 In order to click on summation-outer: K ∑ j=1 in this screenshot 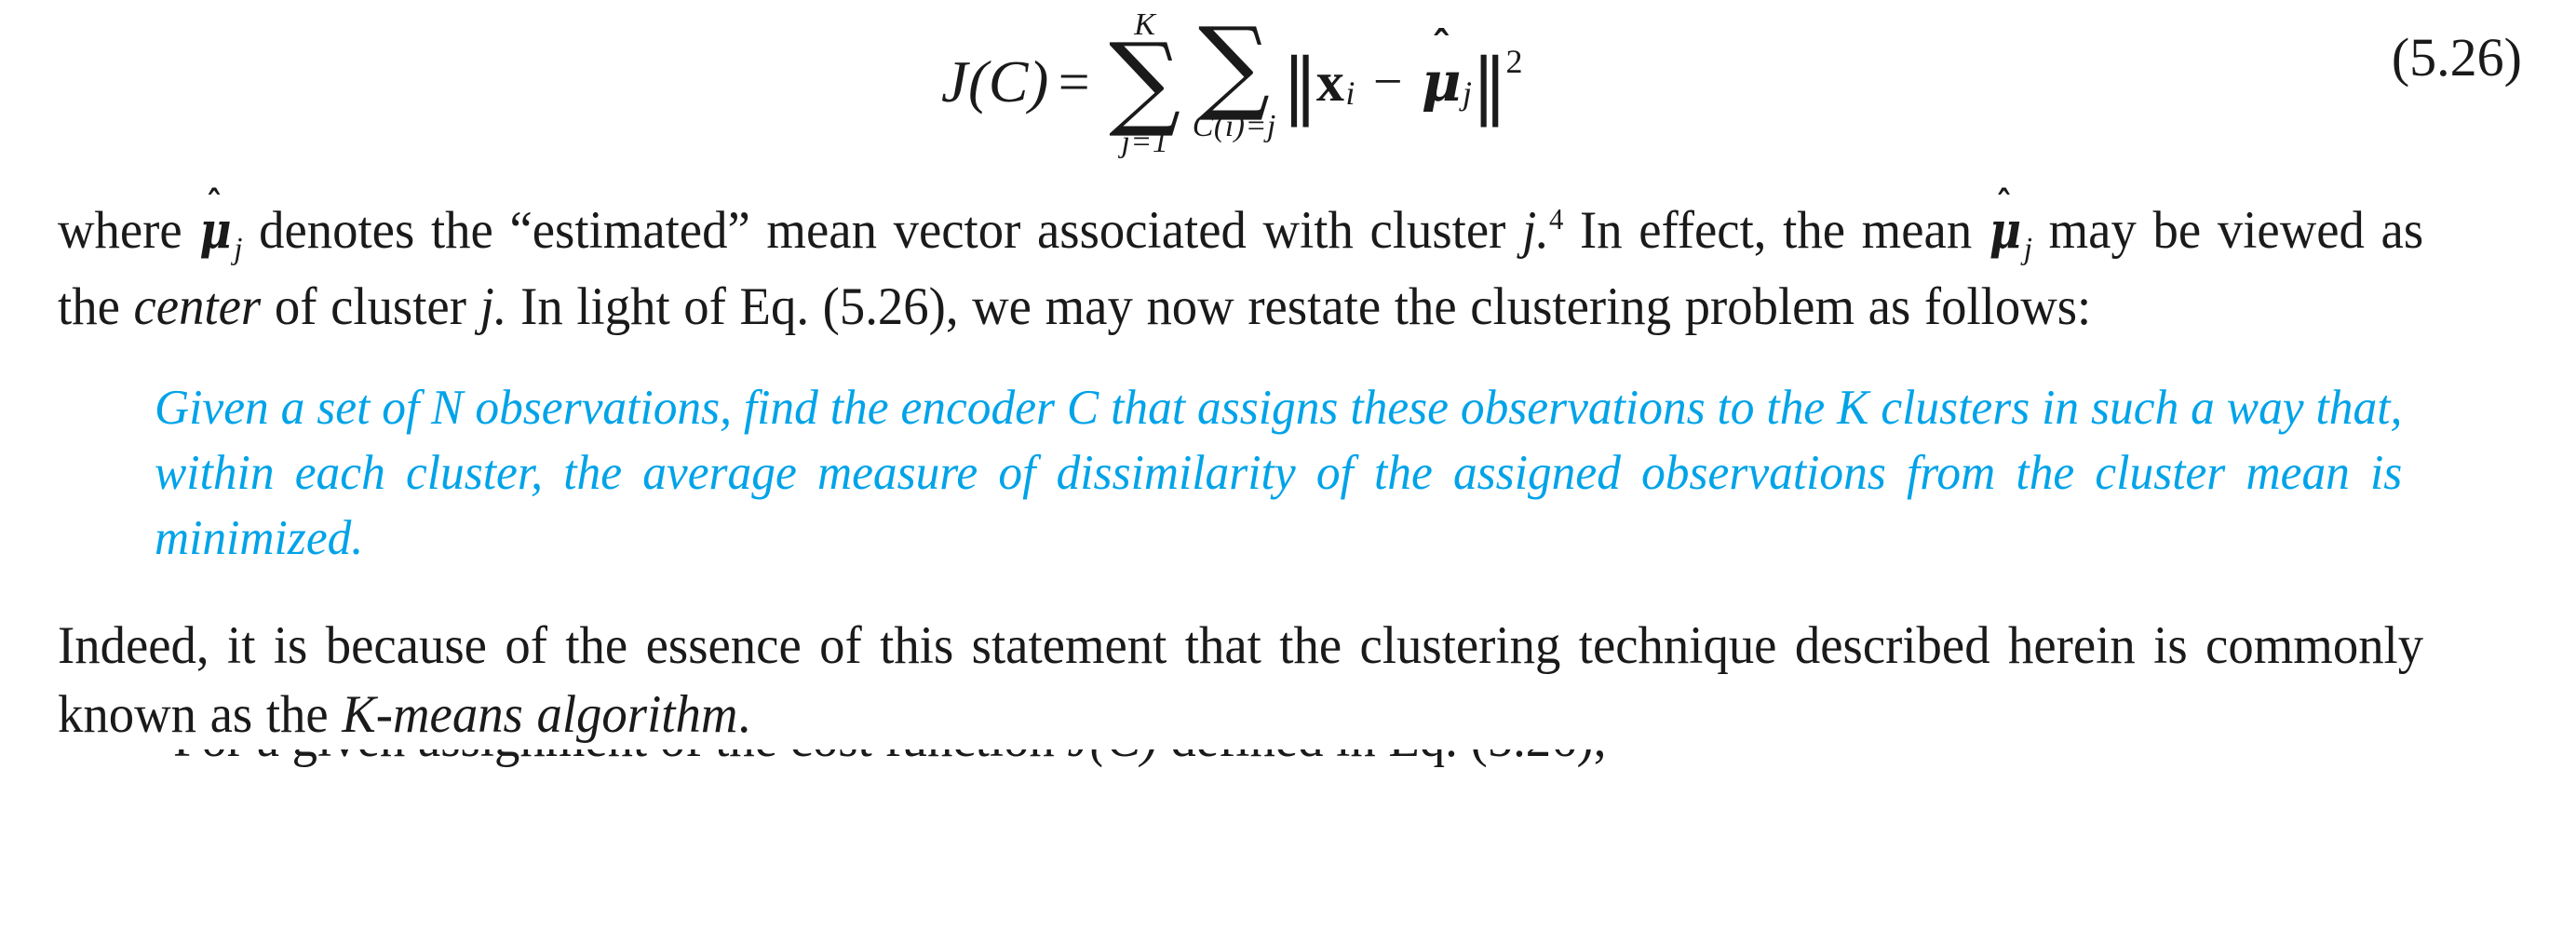, I will do `click(1145, 83)`.